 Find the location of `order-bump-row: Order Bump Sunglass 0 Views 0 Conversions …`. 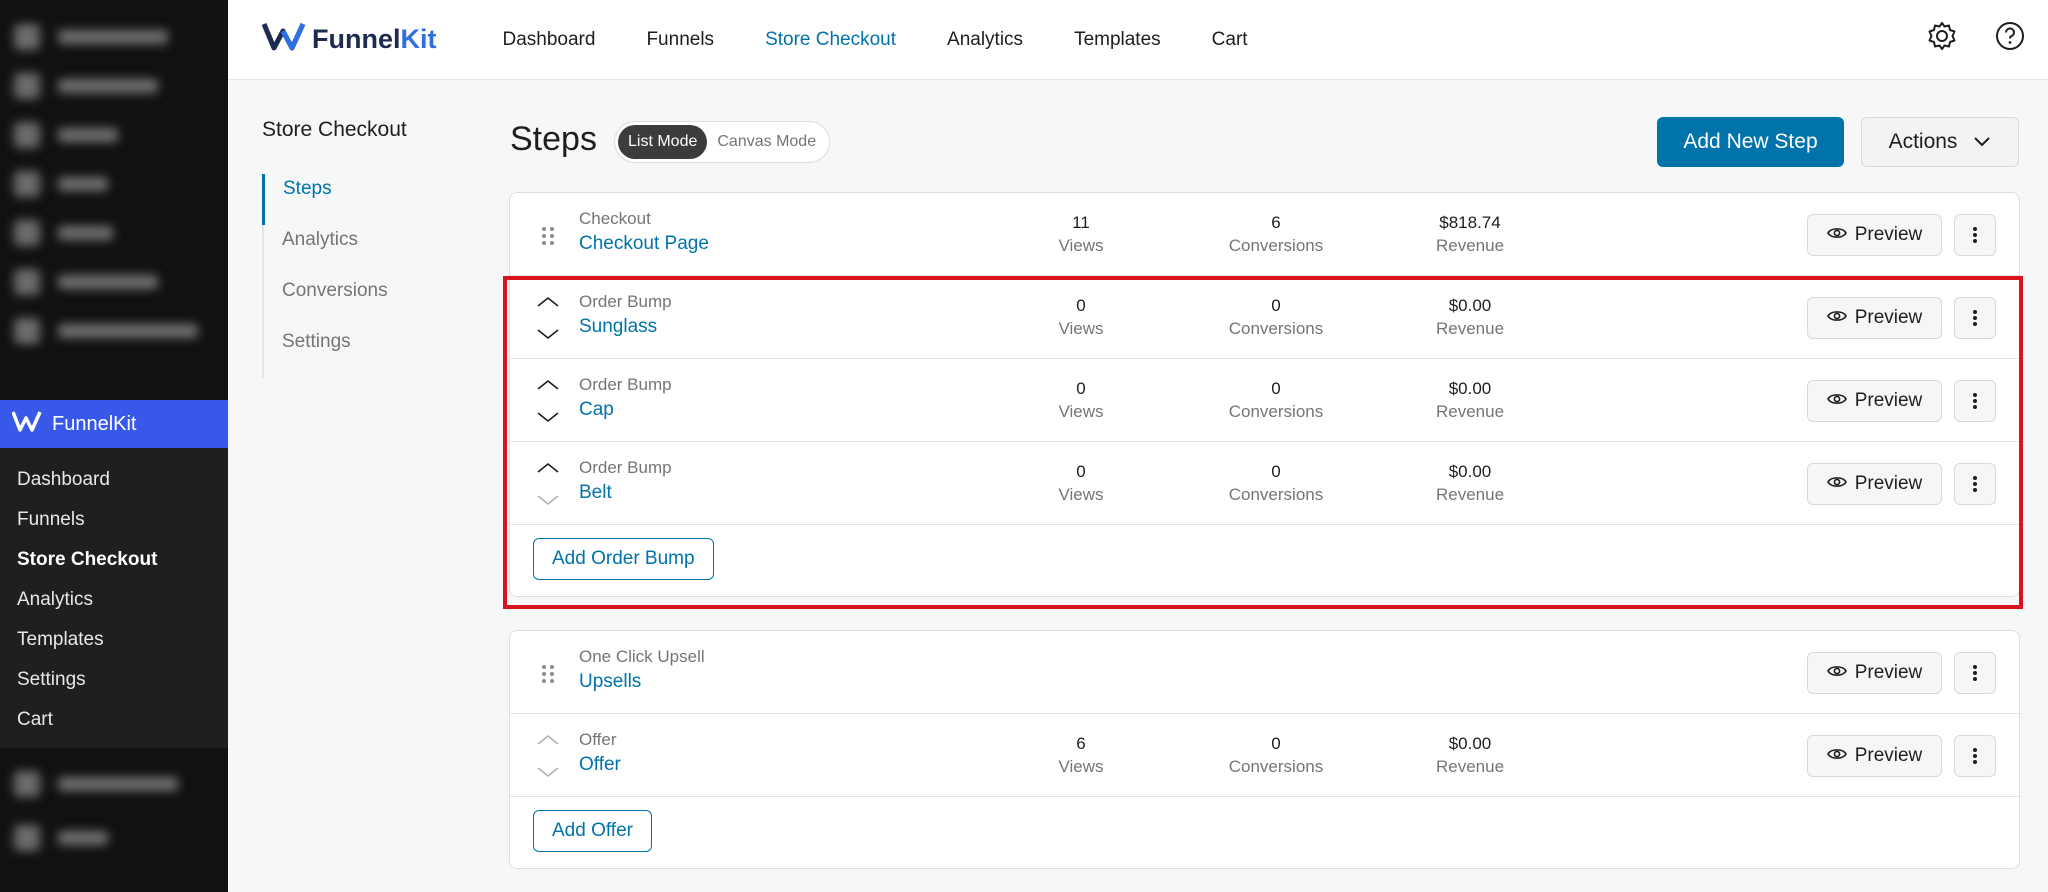

order-bump-row: Order Bump Sunglass 0 Views 0 Conversions … is located at coordinates (1264, 317).